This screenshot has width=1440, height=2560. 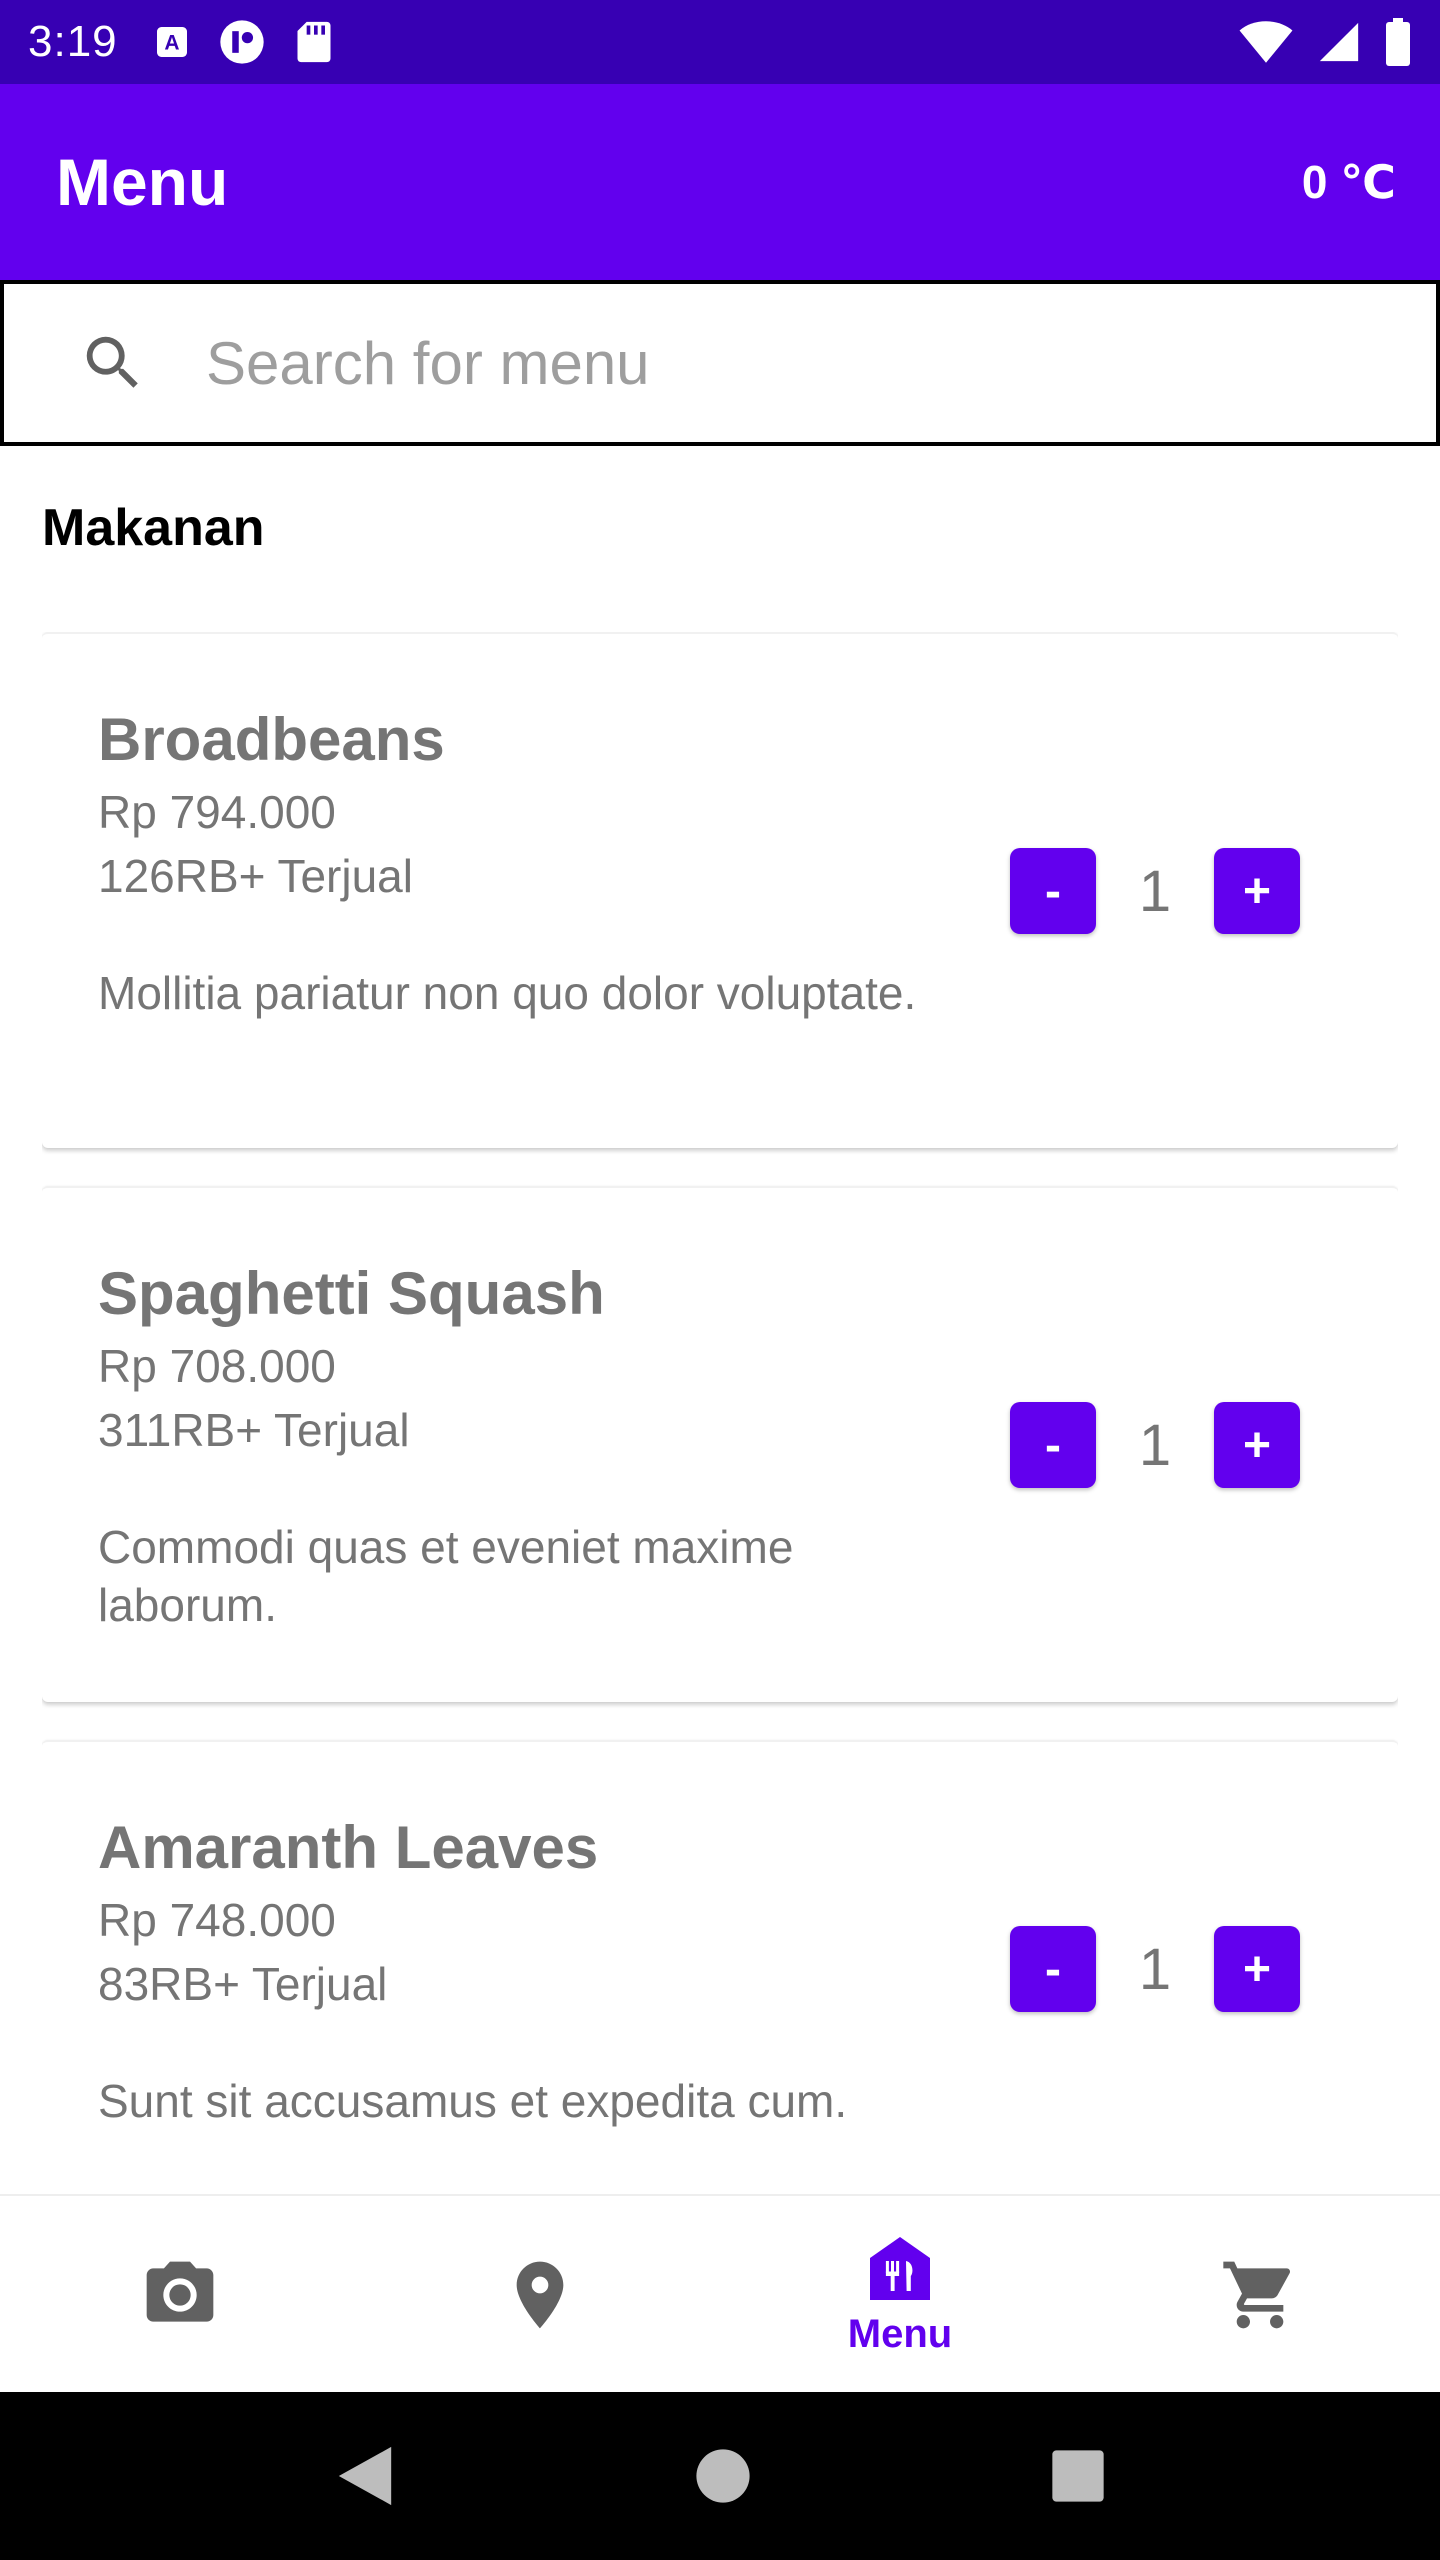 I want to click on menu-item-price: Rp 708.000, so click(x=217, y=1366).